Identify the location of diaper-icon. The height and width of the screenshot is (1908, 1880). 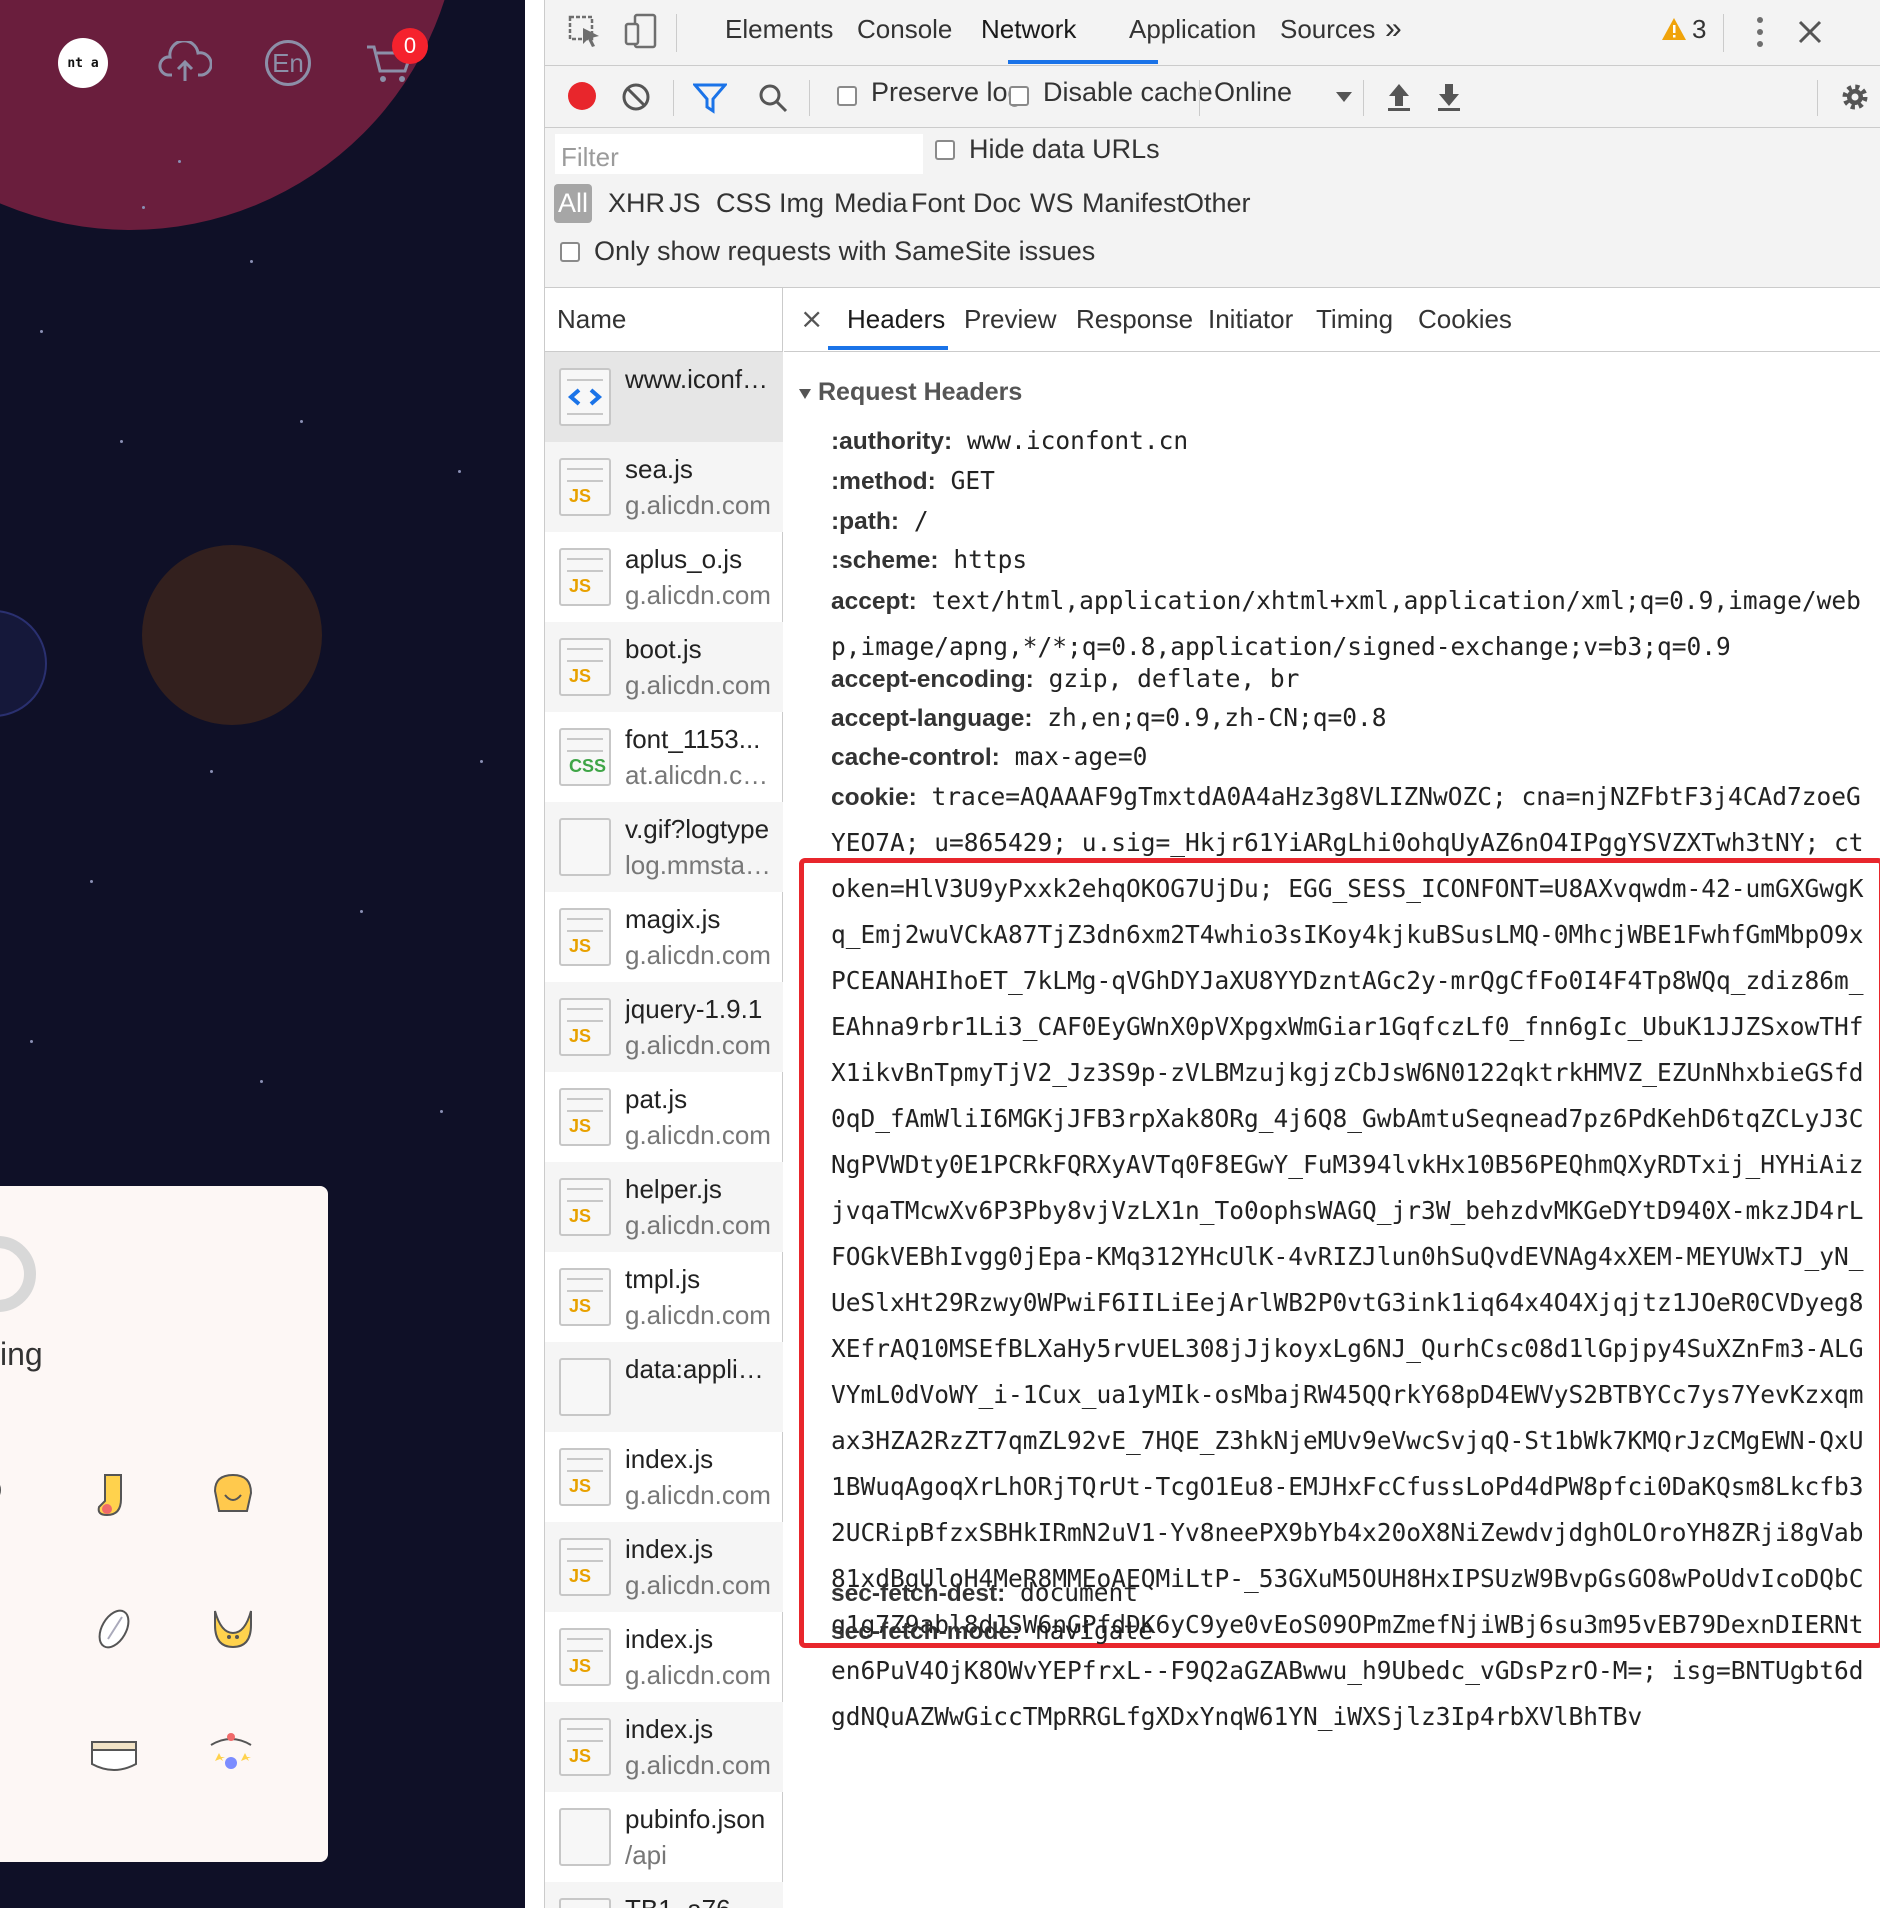
(115, 1756).